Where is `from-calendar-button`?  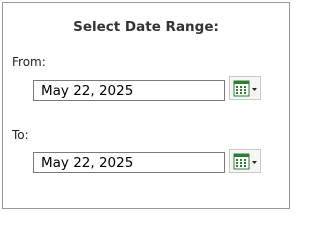
from-calendar-button is located at coordinates (245, 88).